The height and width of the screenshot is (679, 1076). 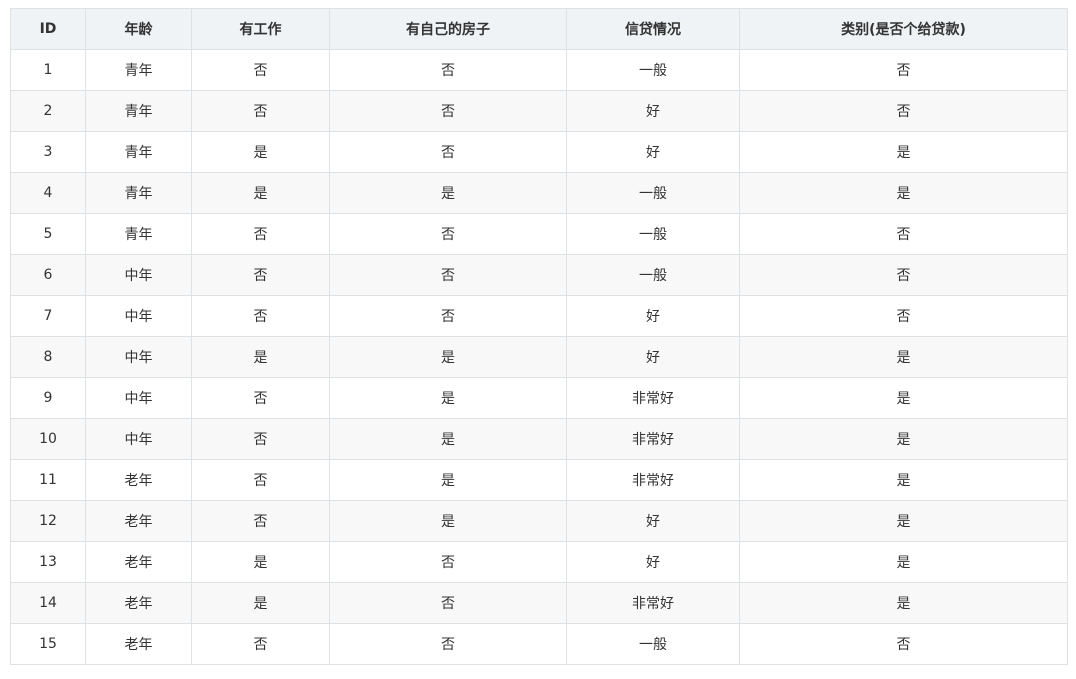 I want to click on table-row: 6 中年否否一般否, so click(x=539, y=275).